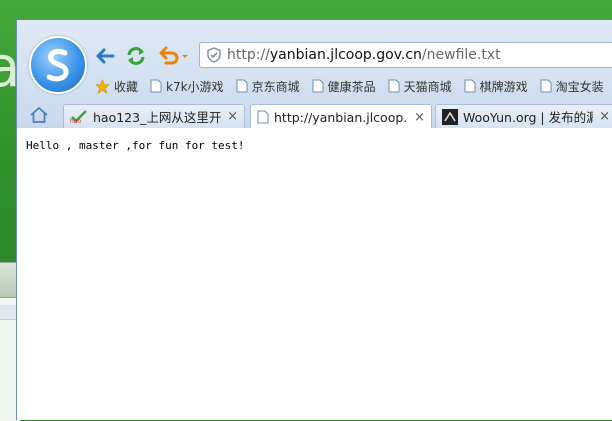 The width and height of the screenshot is (612, 421). I want to click on tab-label: http://yanbian.jlcoop.gov.cn/newfile.txt, so click(341, 117).